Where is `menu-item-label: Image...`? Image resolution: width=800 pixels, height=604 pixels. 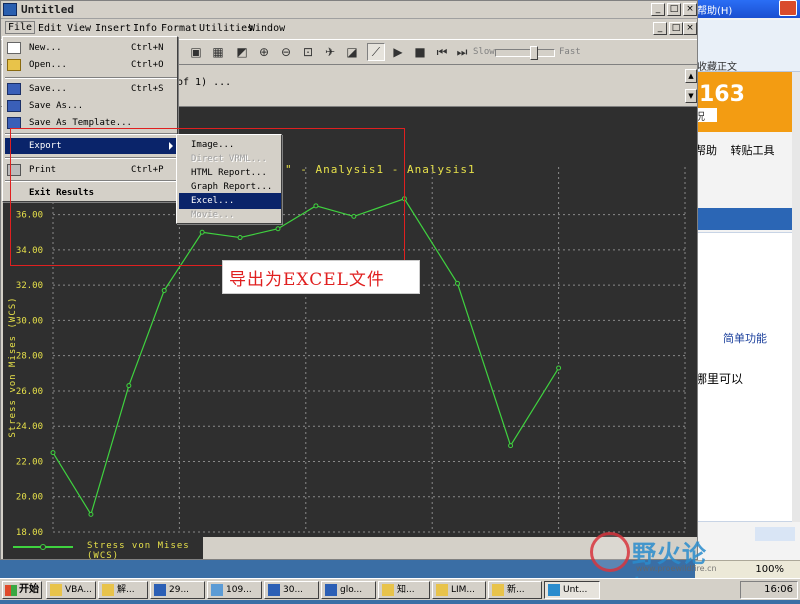 menu-item-label: Image... is located at coordinates (213, 145).